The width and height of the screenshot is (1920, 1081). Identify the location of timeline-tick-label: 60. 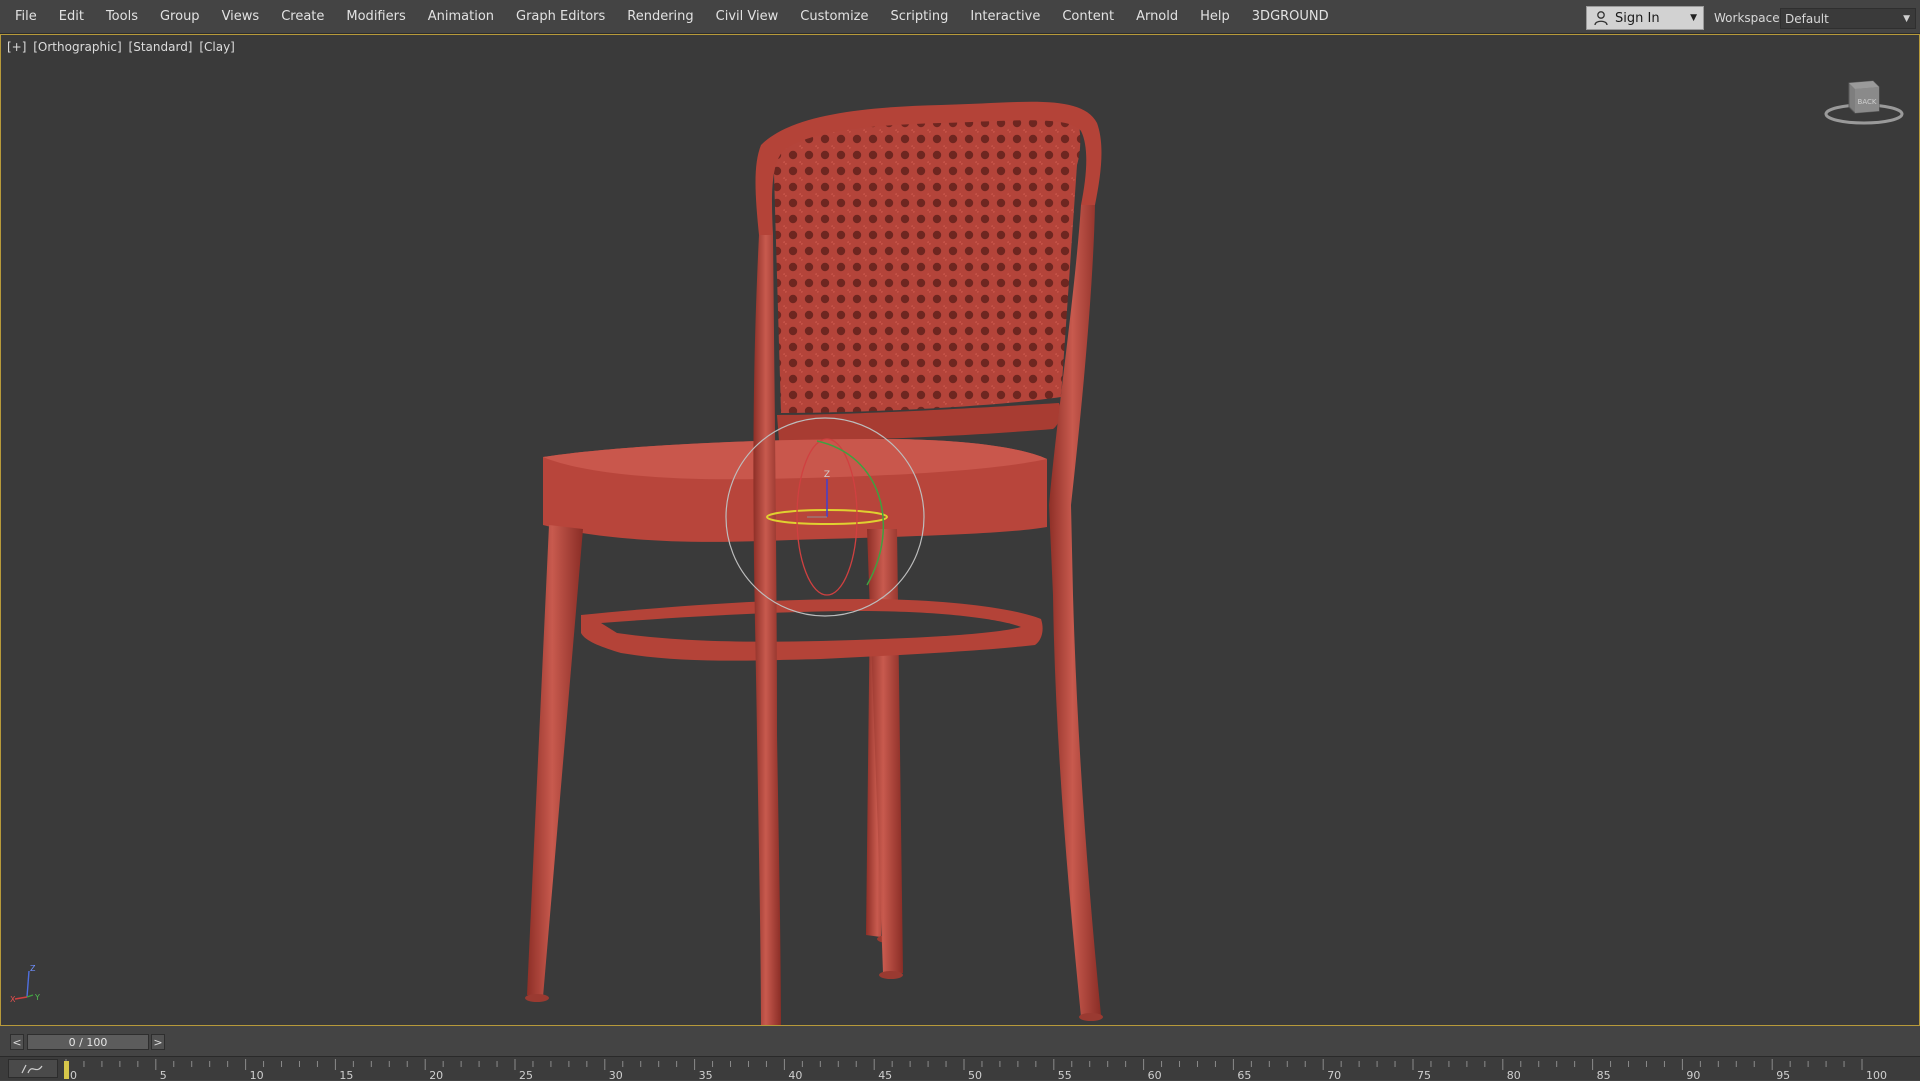
(1155, 1075).